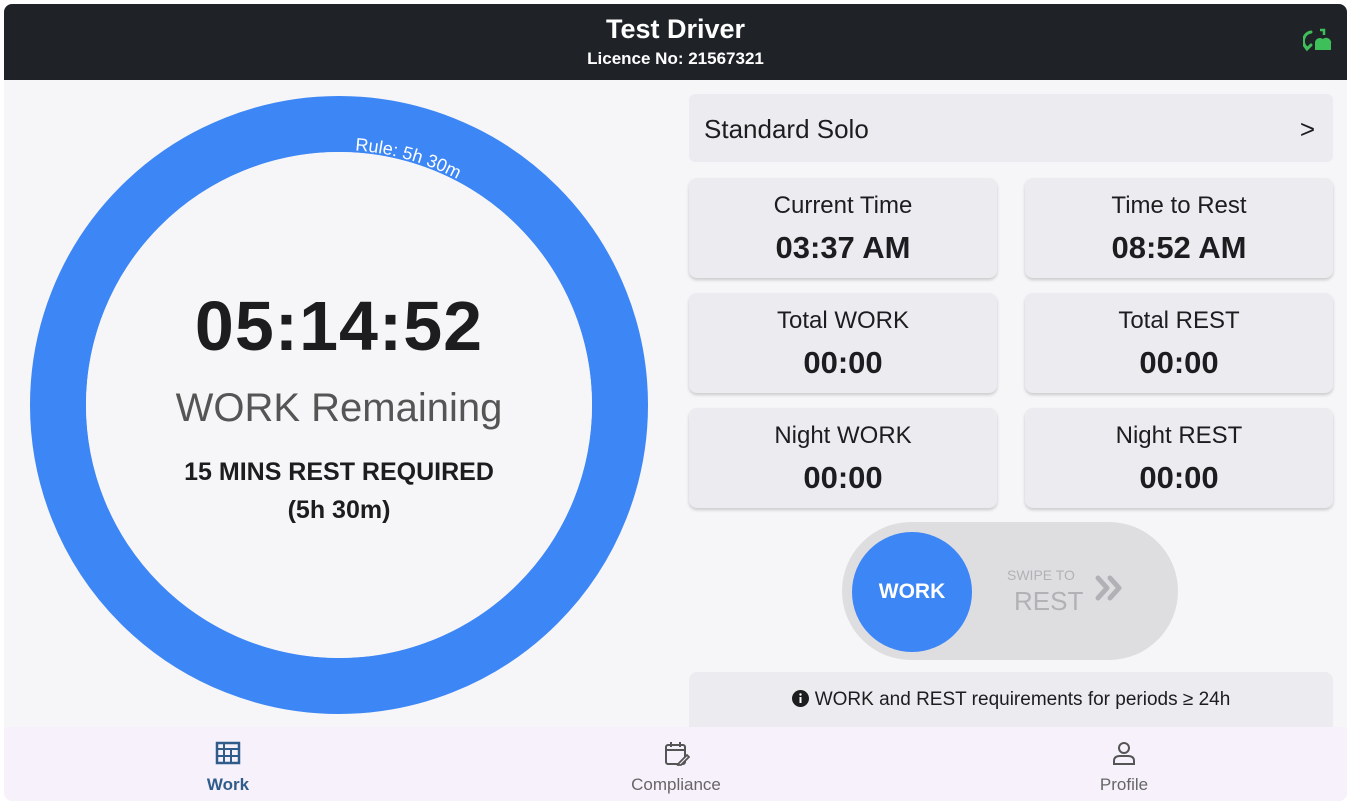 The image size is (1351, 805). I want to click on stat-time-to-rest: Time to Rest 08:52 AM, so click(1179, 228).